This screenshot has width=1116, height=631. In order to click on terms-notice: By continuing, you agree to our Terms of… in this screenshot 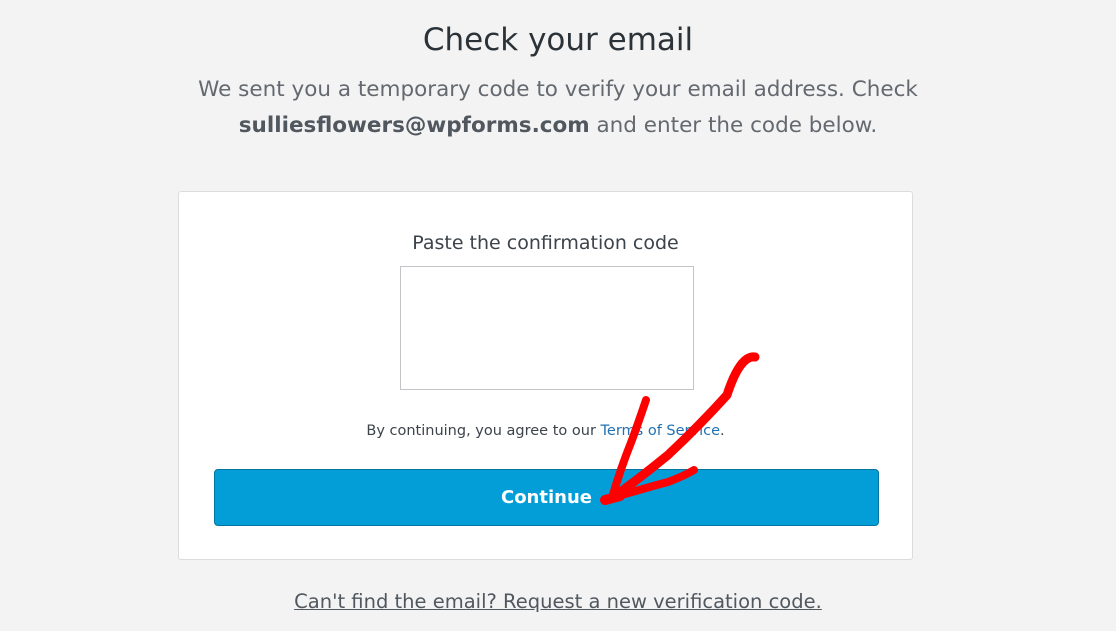, I will do `click(545, 431)`.